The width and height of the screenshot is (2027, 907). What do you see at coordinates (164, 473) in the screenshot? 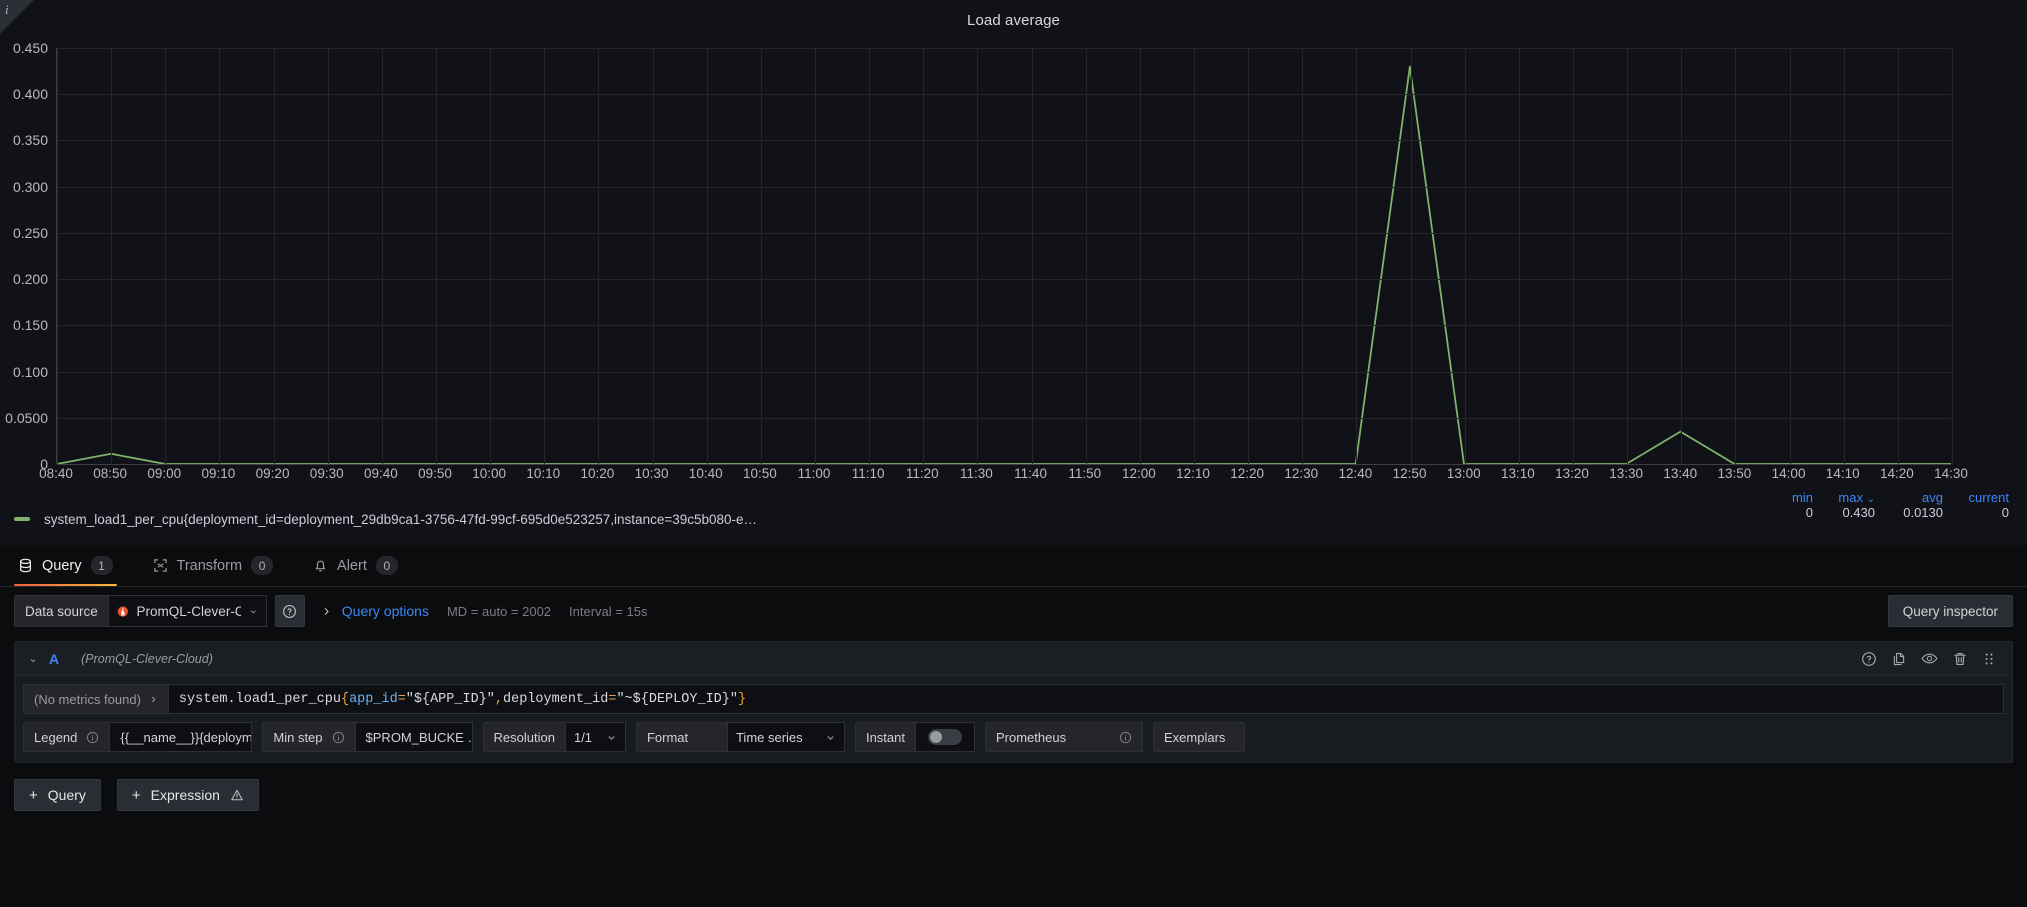
I see `x-axis-tick-label: 09:00` at bounding box center [164, 473].